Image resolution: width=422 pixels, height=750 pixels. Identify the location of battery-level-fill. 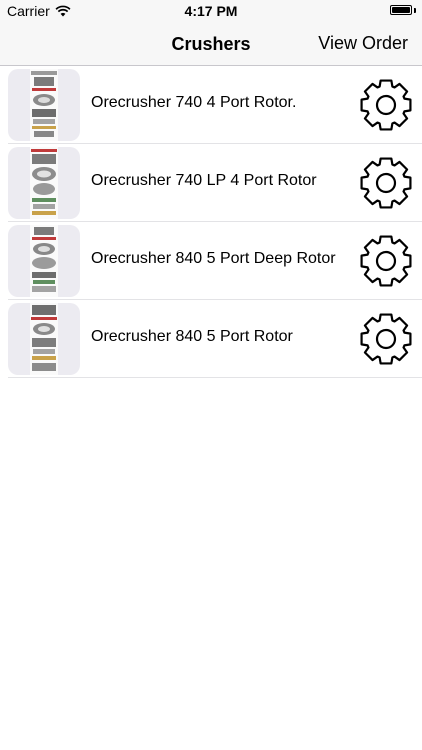
(401, 10).